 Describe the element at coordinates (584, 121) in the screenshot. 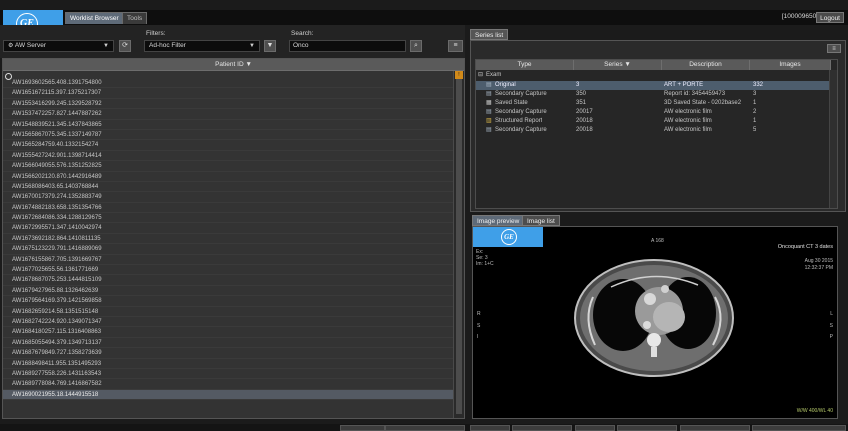

I see `series-number-cell: 20018` at that location.